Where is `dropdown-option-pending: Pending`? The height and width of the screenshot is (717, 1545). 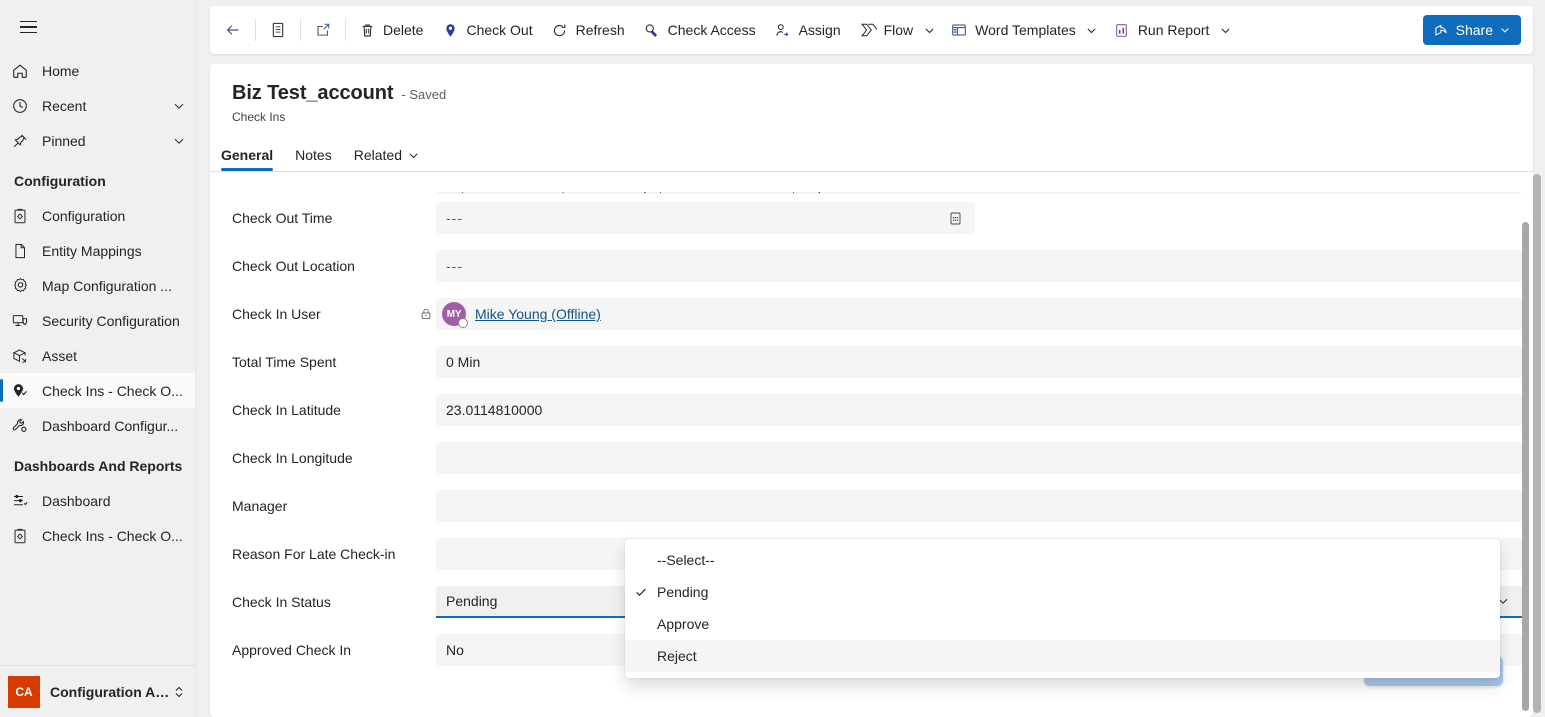 dropdown-option-pending: Pending is located at coordinates (1062, 592).